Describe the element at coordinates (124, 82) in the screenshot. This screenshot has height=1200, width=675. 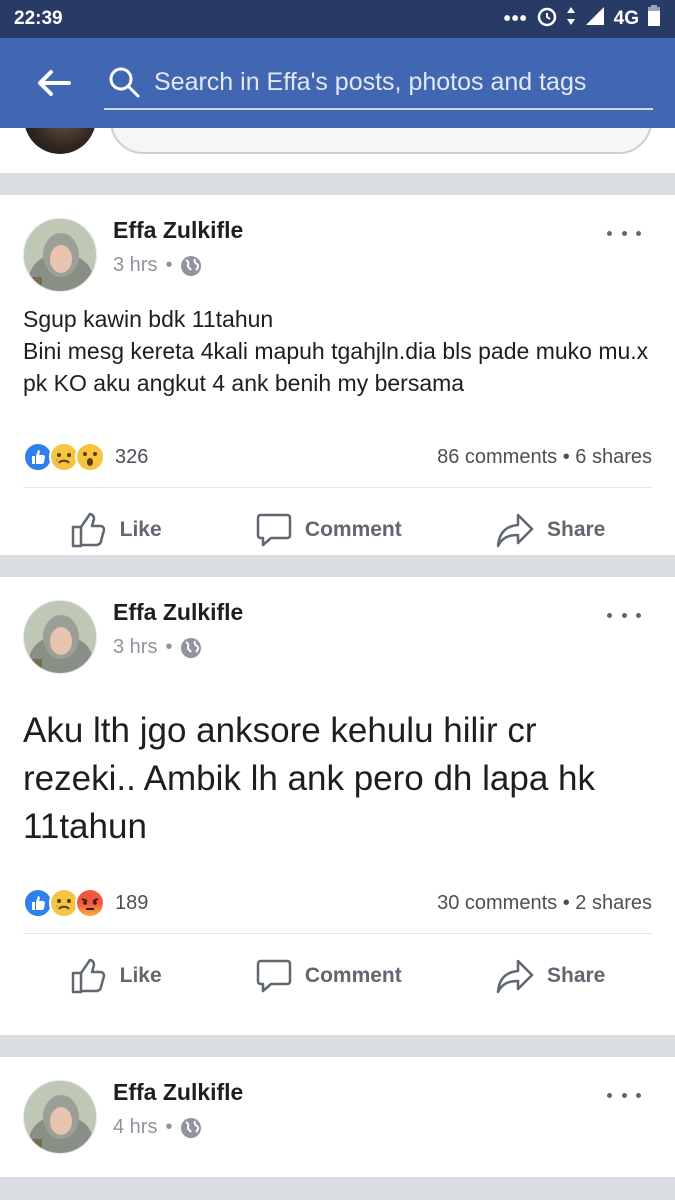
I see `search-icon` at that location.